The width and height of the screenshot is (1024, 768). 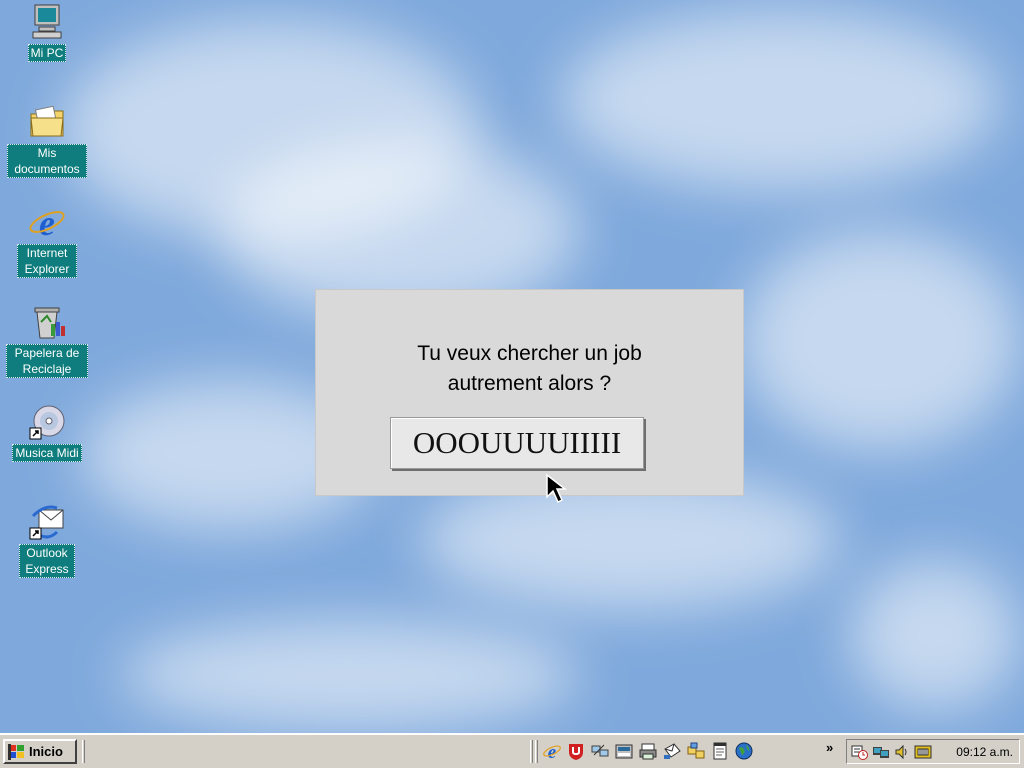 I want to click on taskbar: Inicio e » 09:12 a.m., so click(x=512, y=750).